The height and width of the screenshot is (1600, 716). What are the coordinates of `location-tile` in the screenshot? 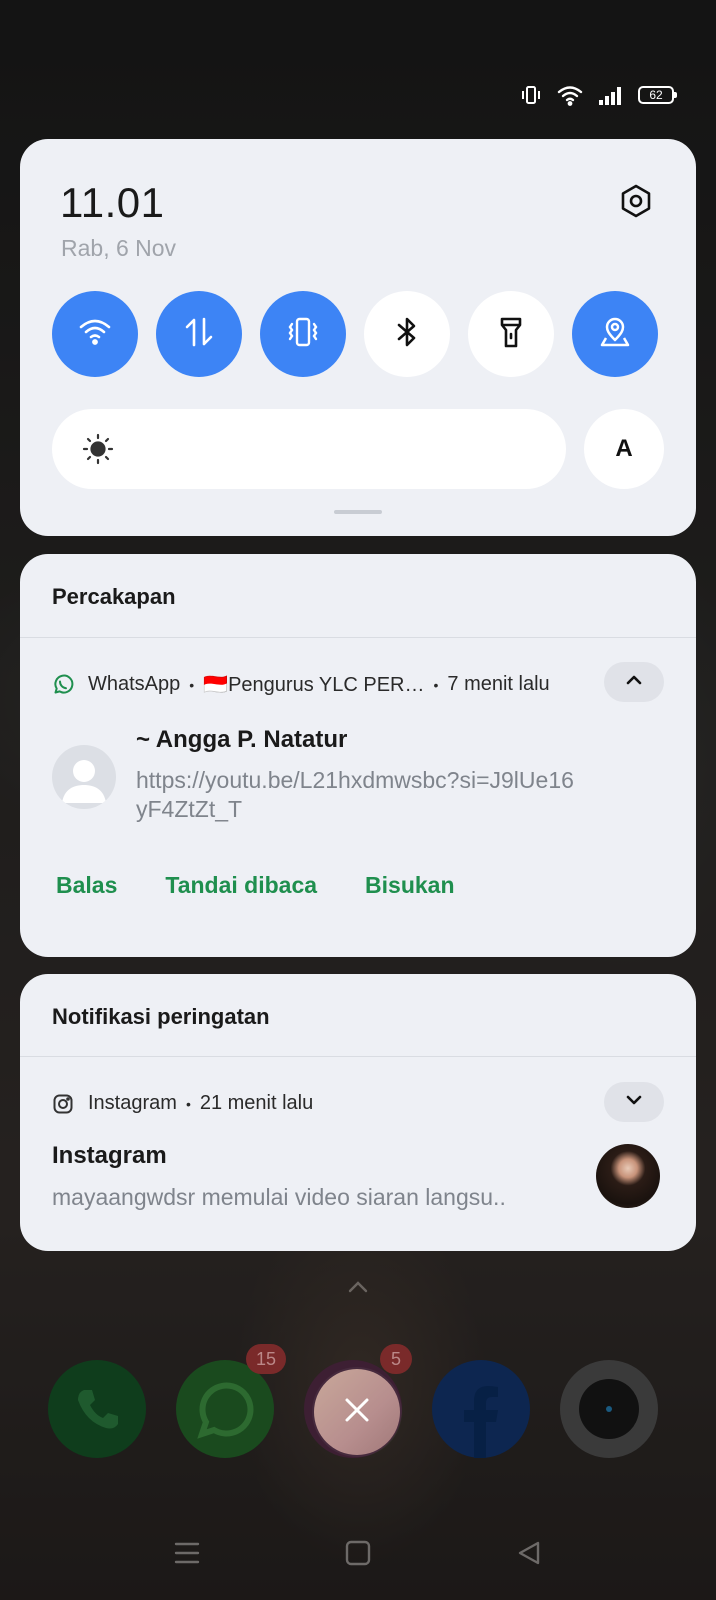 It's located at (615, 334).